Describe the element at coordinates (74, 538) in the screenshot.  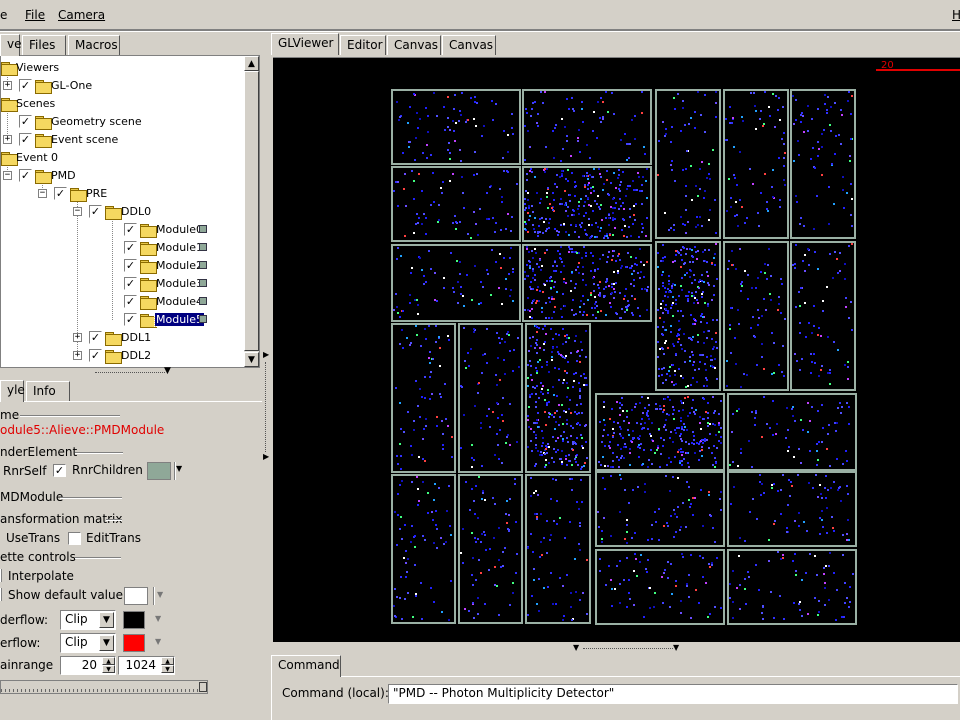
I see `edit-trans-checkbox` at that location.